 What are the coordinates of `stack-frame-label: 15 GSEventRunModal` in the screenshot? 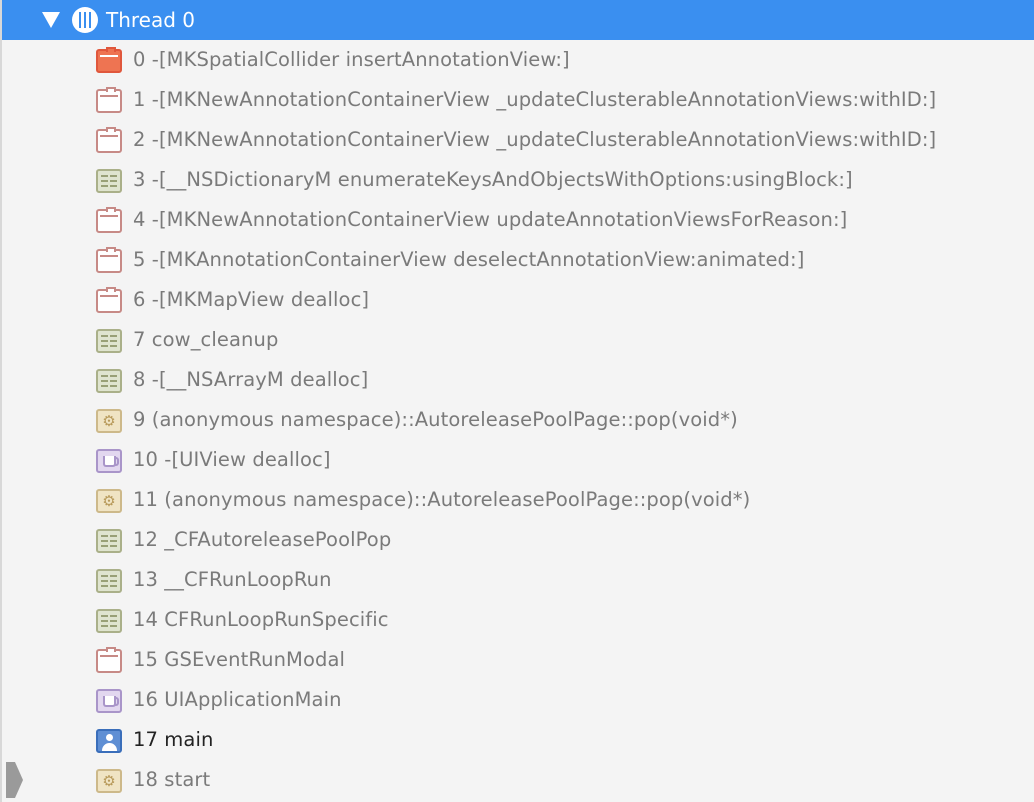 It's located at (239, 659).